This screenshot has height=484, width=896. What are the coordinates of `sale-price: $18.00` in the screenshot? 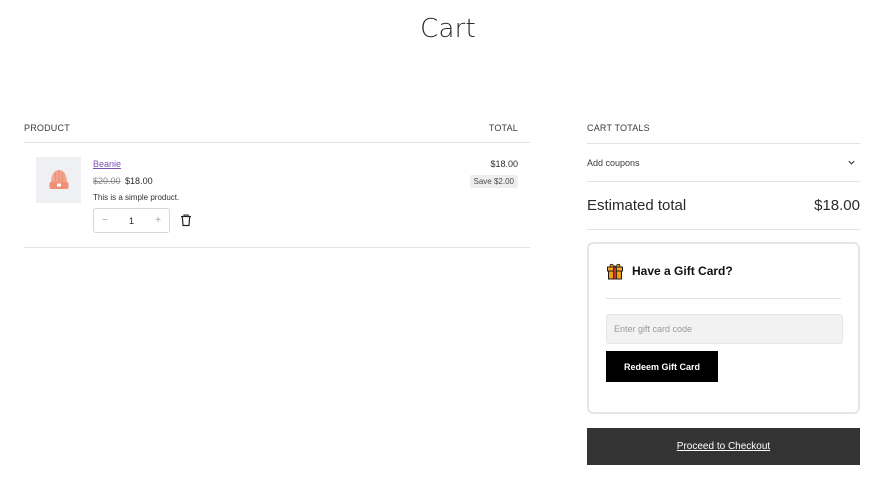 It's located at (139, 181).